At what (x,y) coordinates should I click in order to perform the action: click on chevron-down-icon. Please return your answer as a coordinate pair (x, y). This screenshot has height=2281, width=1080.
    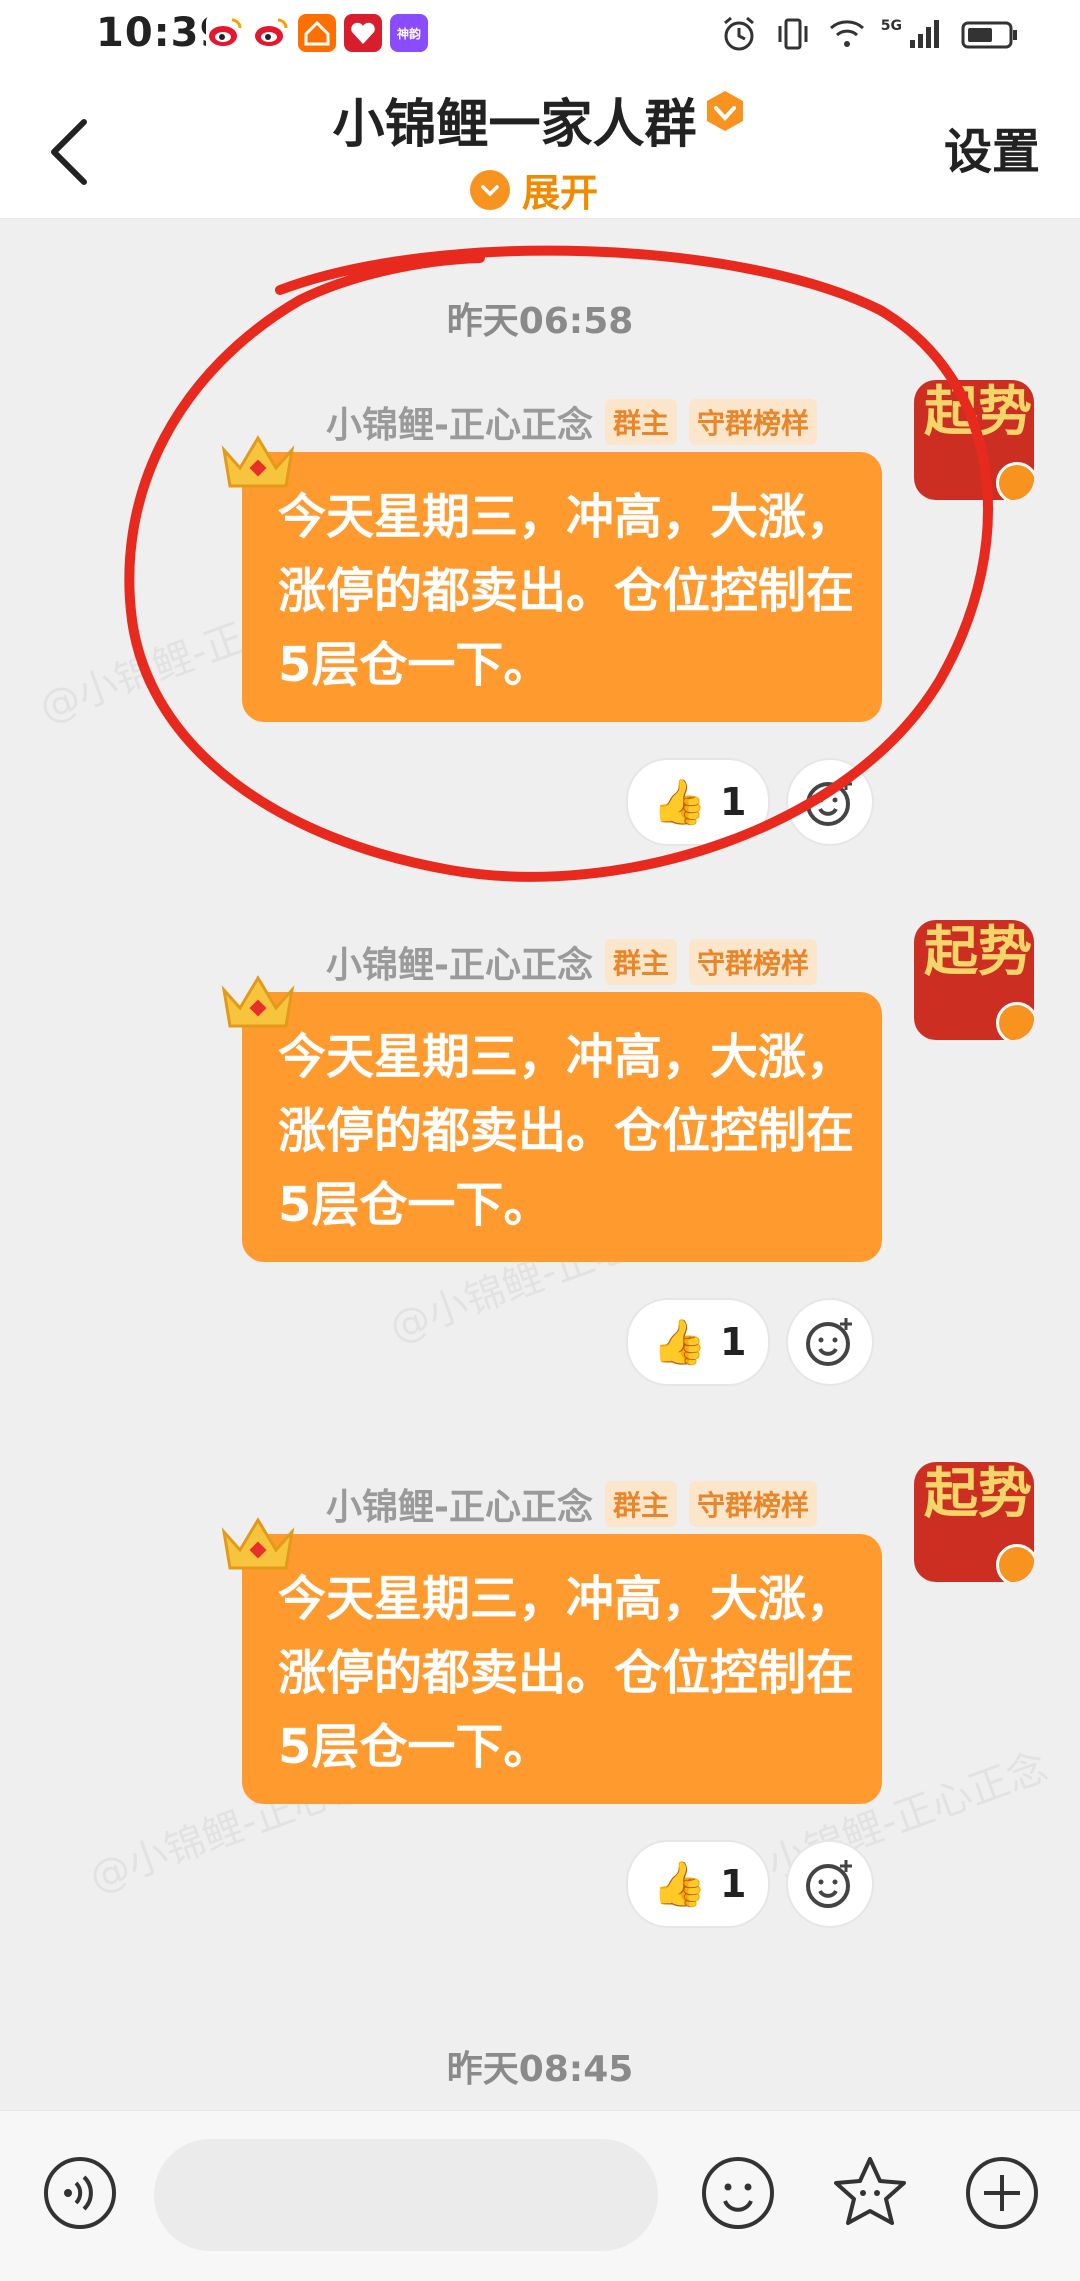
    Looking at the image, I should click on (490, 189).